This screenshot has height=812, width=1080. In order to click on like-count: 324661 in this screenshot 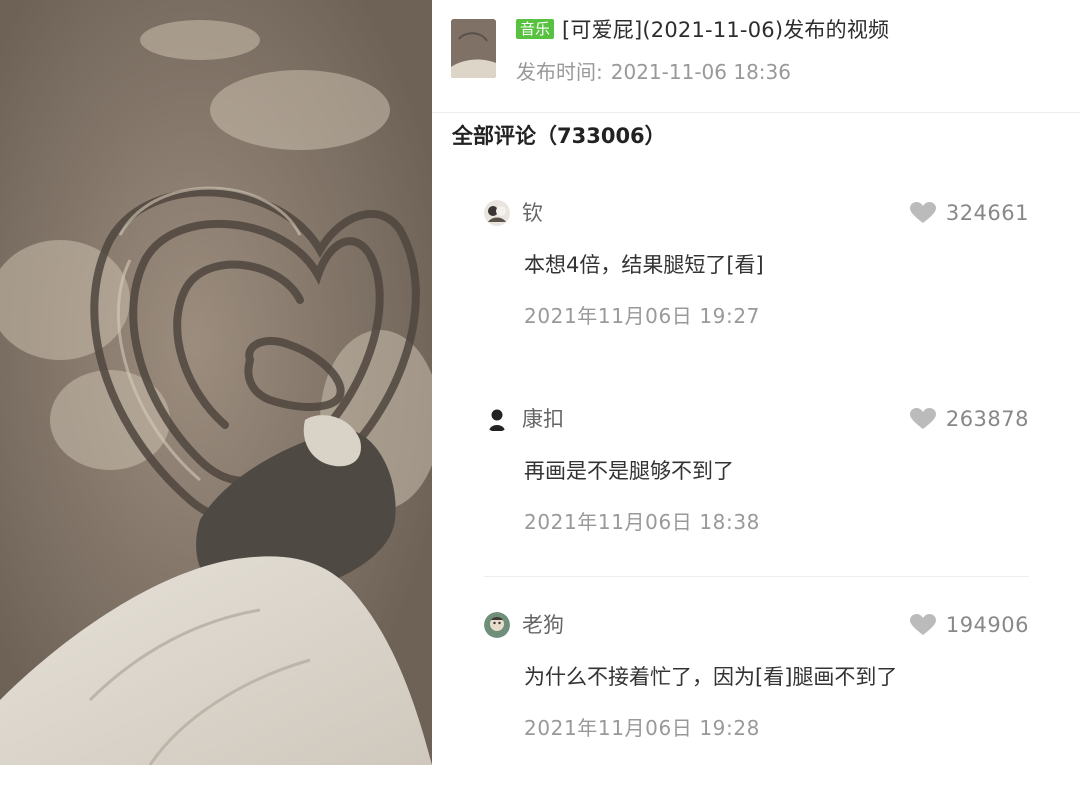, I will do `click(987, 213)`.